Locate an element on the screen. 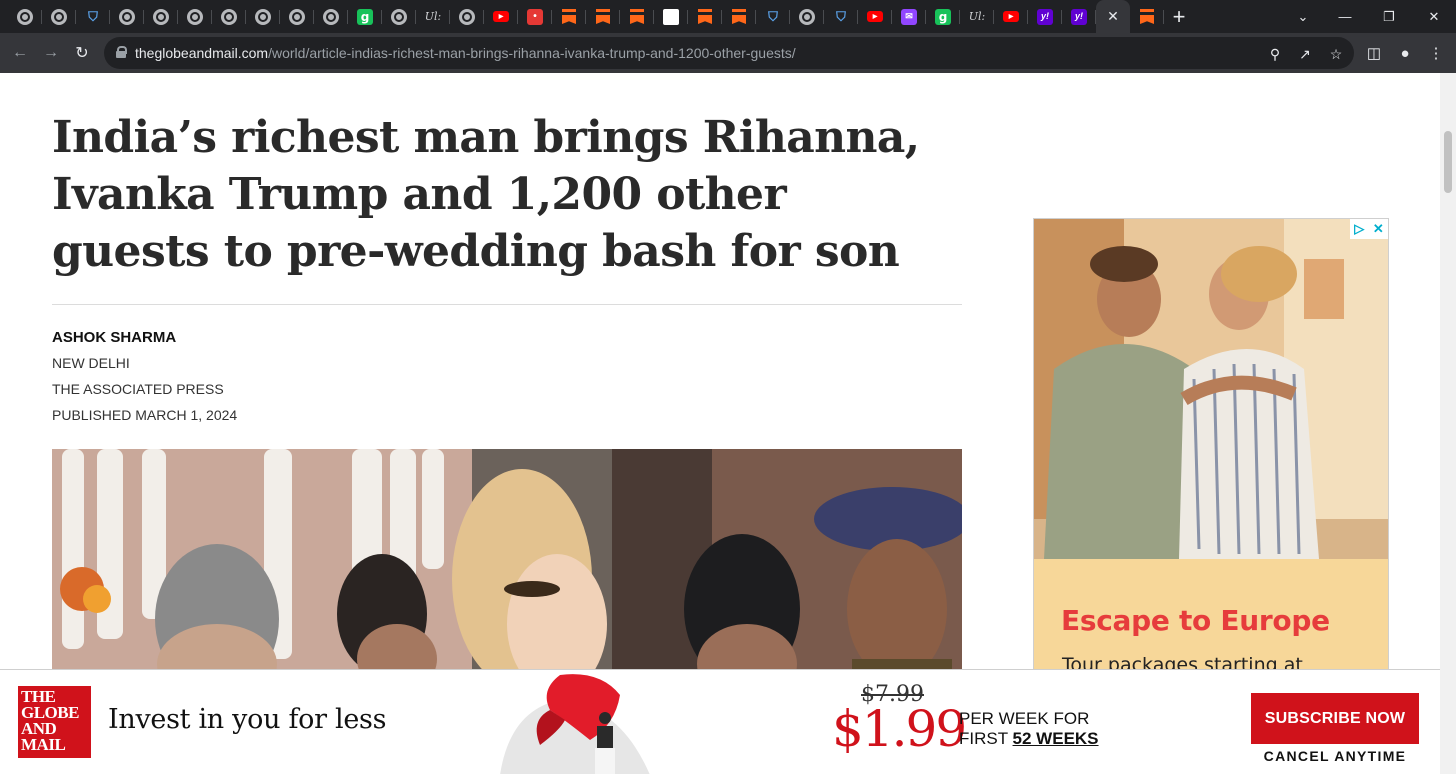 This screenshot has height=774, width=1456. restore-icon: ❐ is located at coordinates (1389, 16).